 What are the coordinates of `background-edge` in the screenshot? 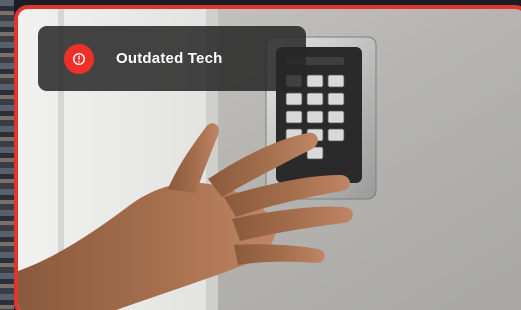 It's located at (7, 155).